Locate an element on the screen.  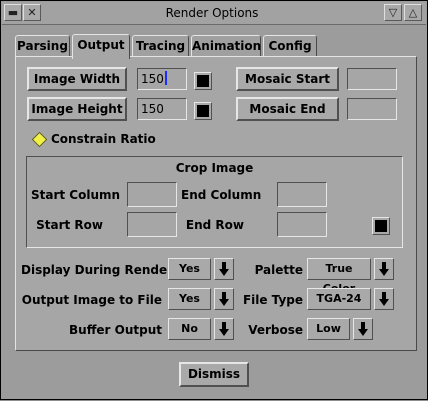
image-width-value: 150 is located at coordinates (152, 79).